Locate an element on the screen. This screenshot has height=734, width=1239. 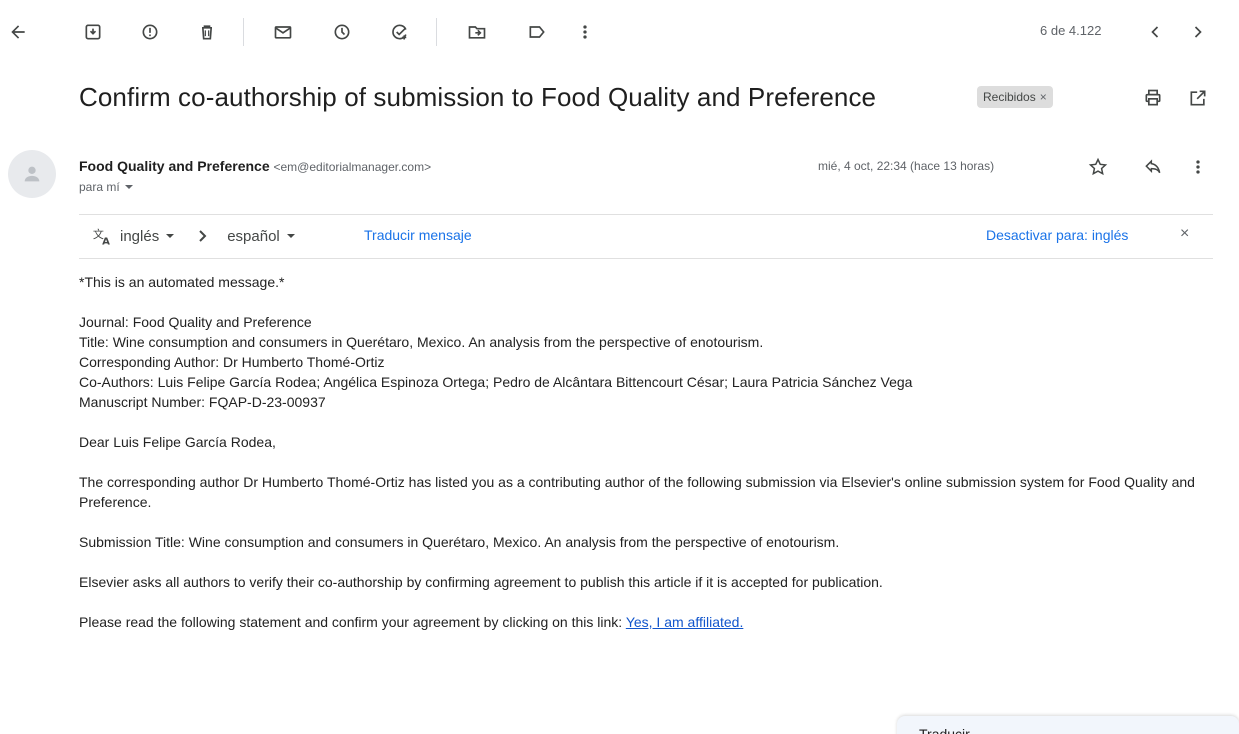
person-icon is located at coordinates (32, 174).